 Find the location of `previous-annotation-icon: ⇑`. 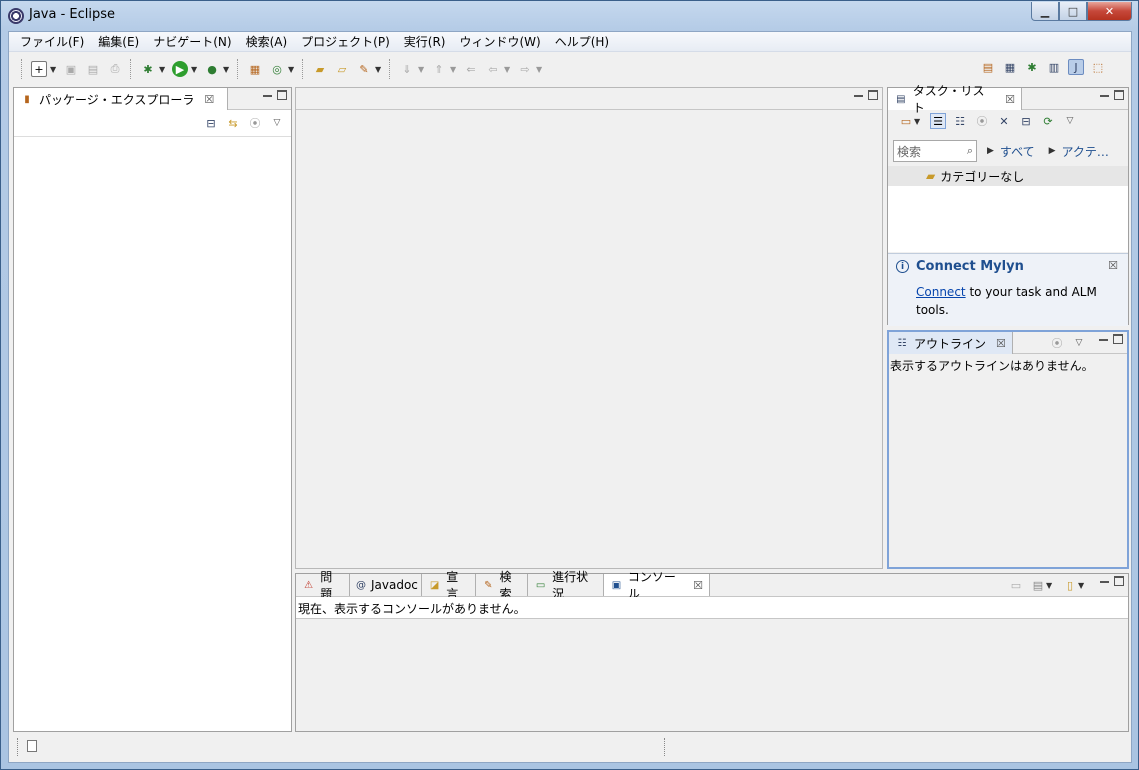

previous-annotation-icon: ⇑ is located at coordinates (439, 69).